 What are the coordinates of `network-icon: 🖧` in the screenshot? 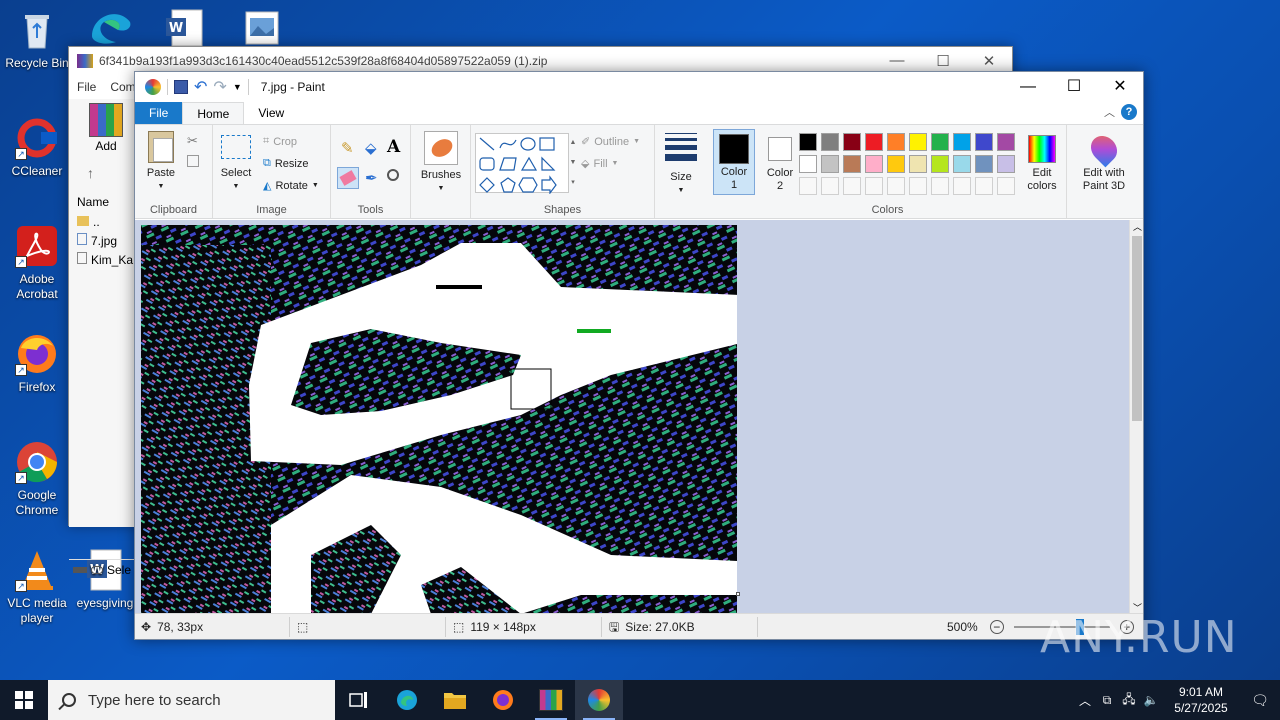 It's located at (1129, 700).